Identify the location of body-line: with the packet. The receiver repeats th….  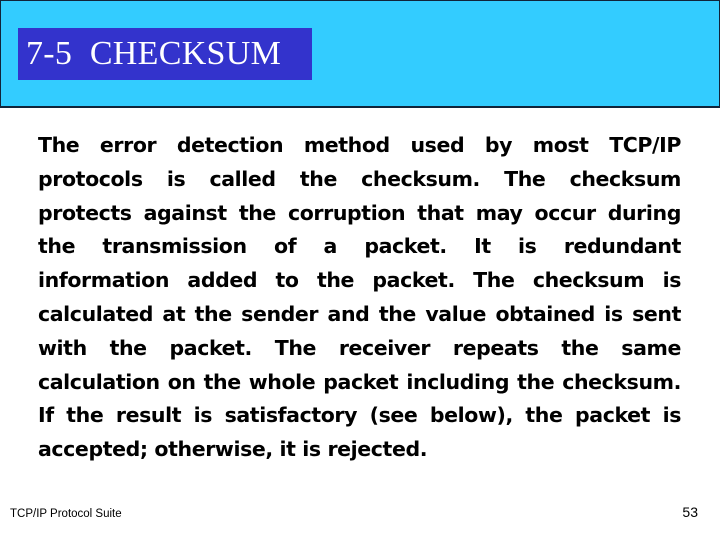
(359, 347).